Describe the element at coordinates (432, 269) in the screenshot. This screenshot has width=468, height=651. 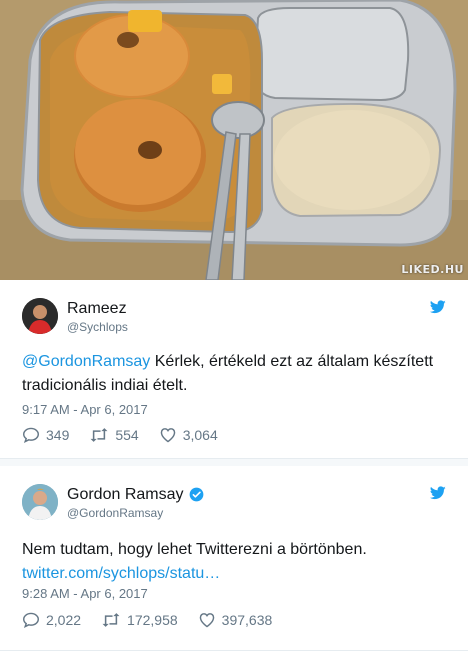
I see `watermark: LIKED.HU` at that location.